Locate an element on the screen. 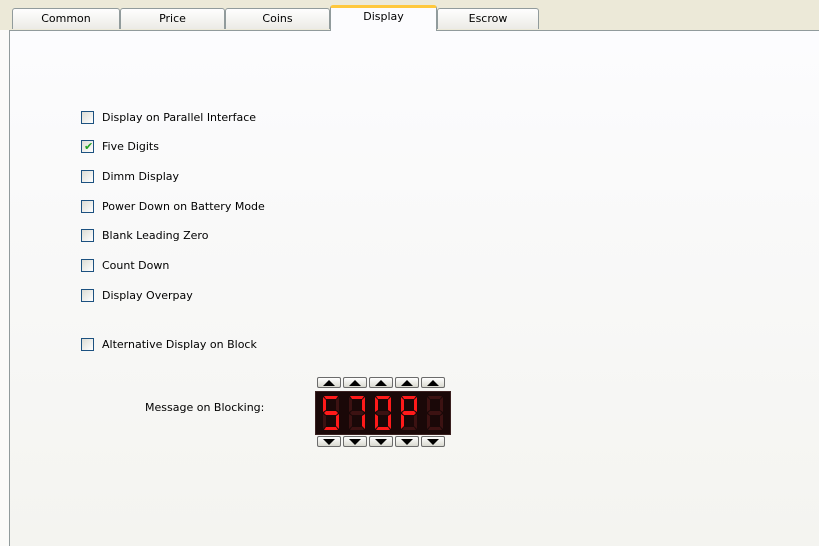 This screenshot has width=819, height=546. seven-segment-display is located at coordinates (383, 413).